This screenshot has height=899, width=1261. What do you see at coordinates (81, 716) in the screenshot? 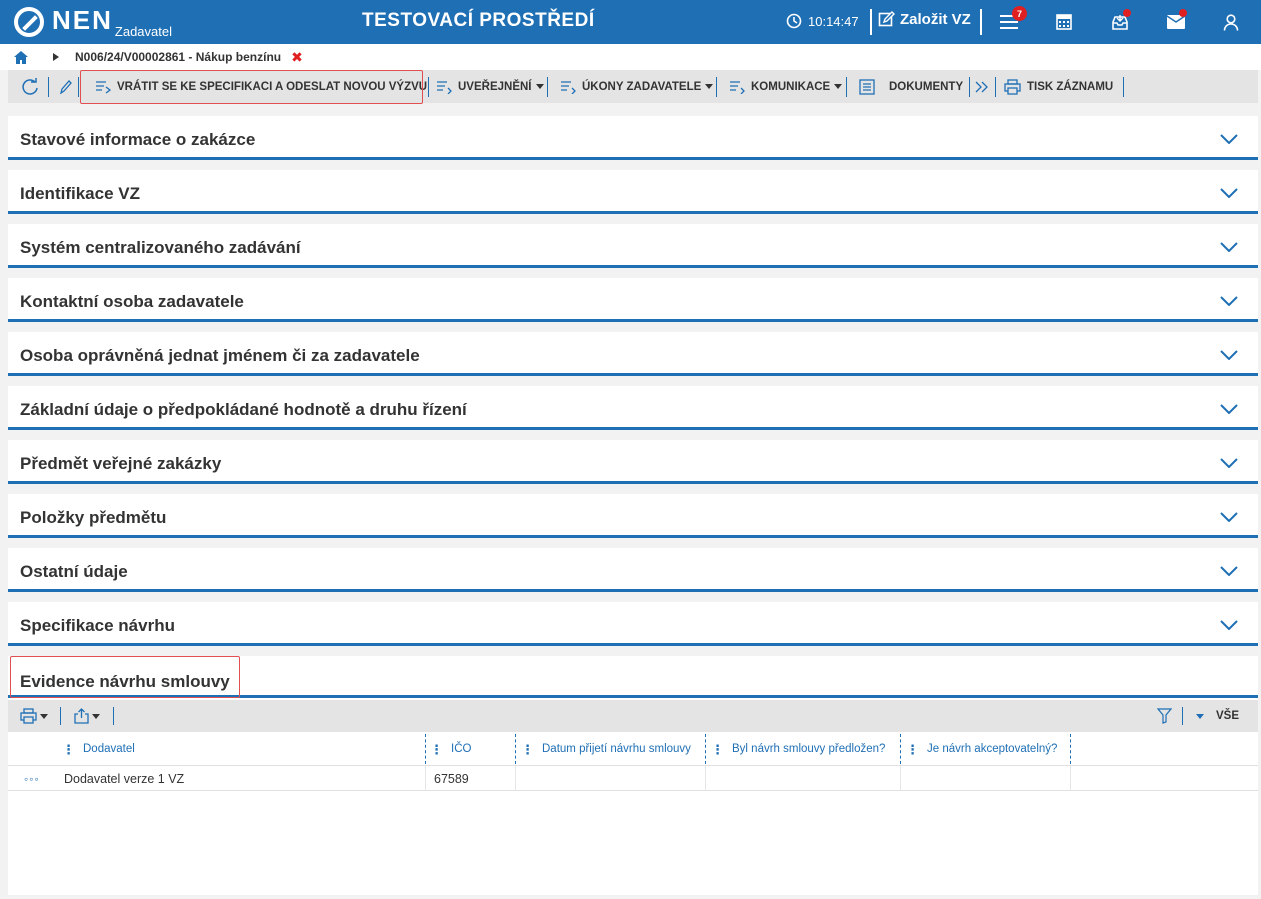
I see `export-icon` at bounding box center [81, 716].